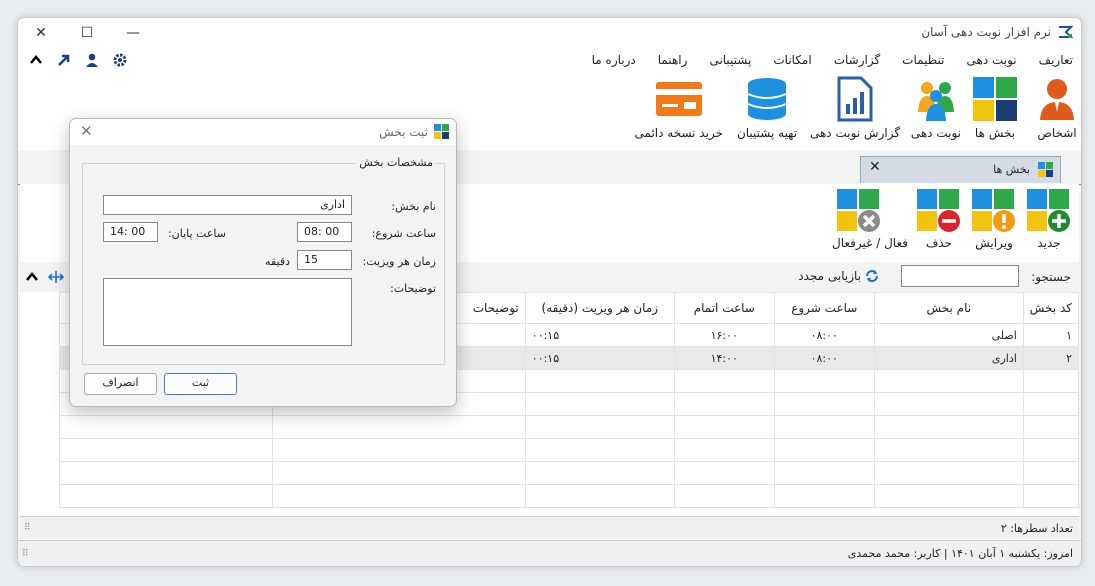 The image size is (1095, 586). I want to click on toolbar-backup-button: تهیه پشتیبان, so click(767, 108).